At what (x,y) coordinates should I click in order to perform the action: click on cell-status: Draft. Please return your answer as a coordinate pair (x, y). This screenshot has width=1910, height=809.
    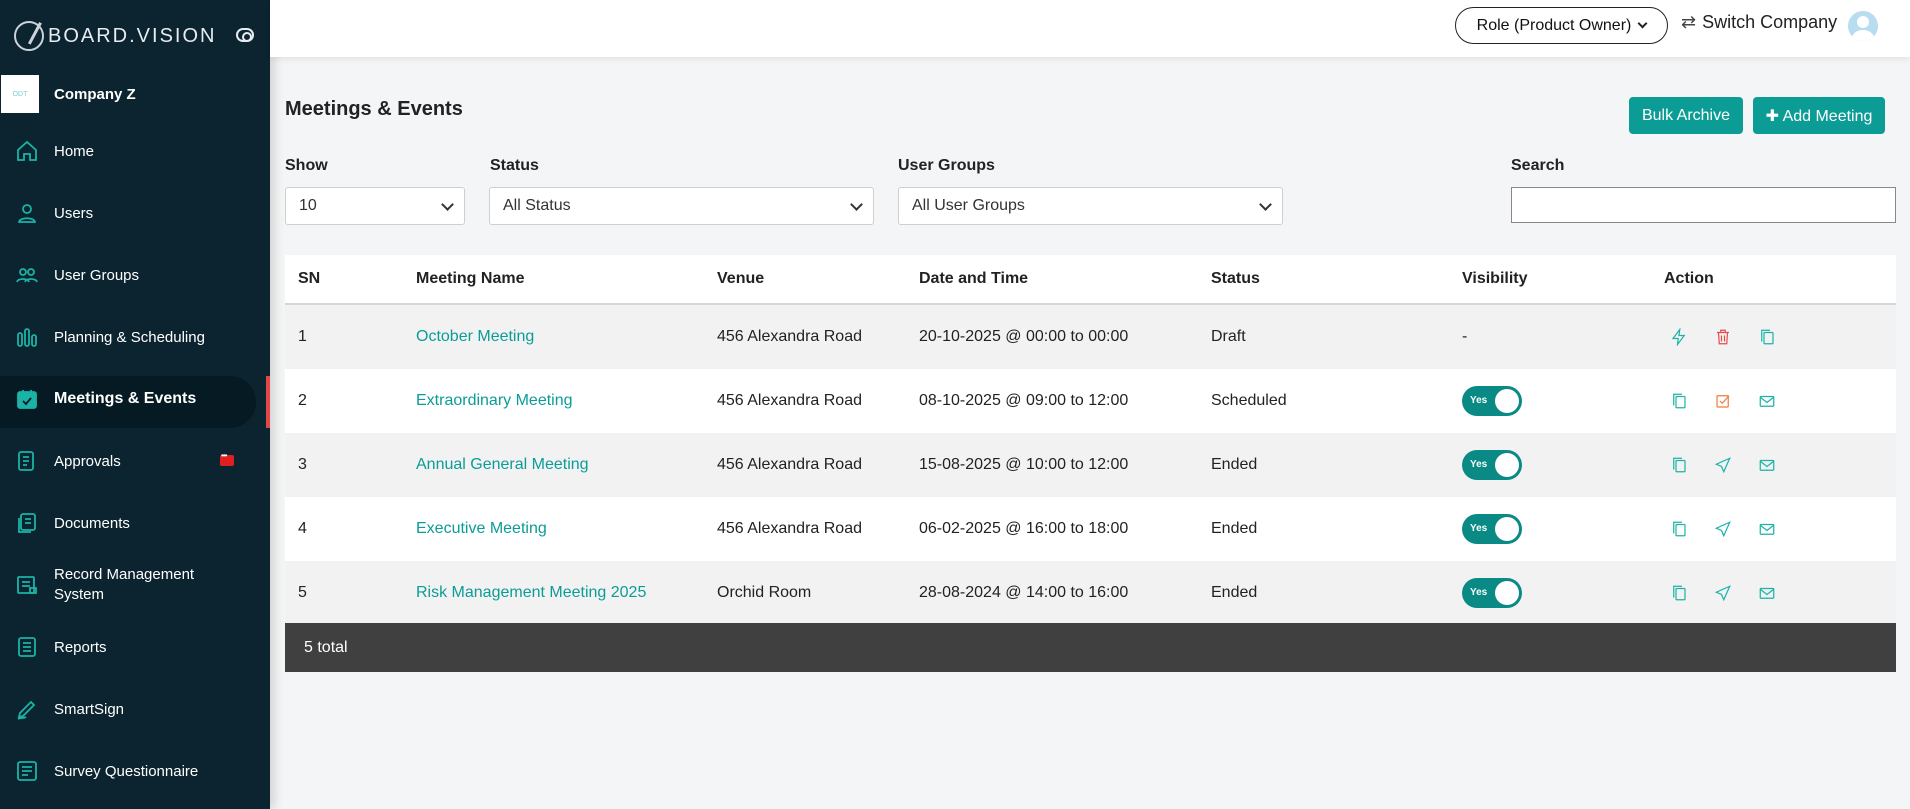
    Looking at the image, I should click on (1228, 336).